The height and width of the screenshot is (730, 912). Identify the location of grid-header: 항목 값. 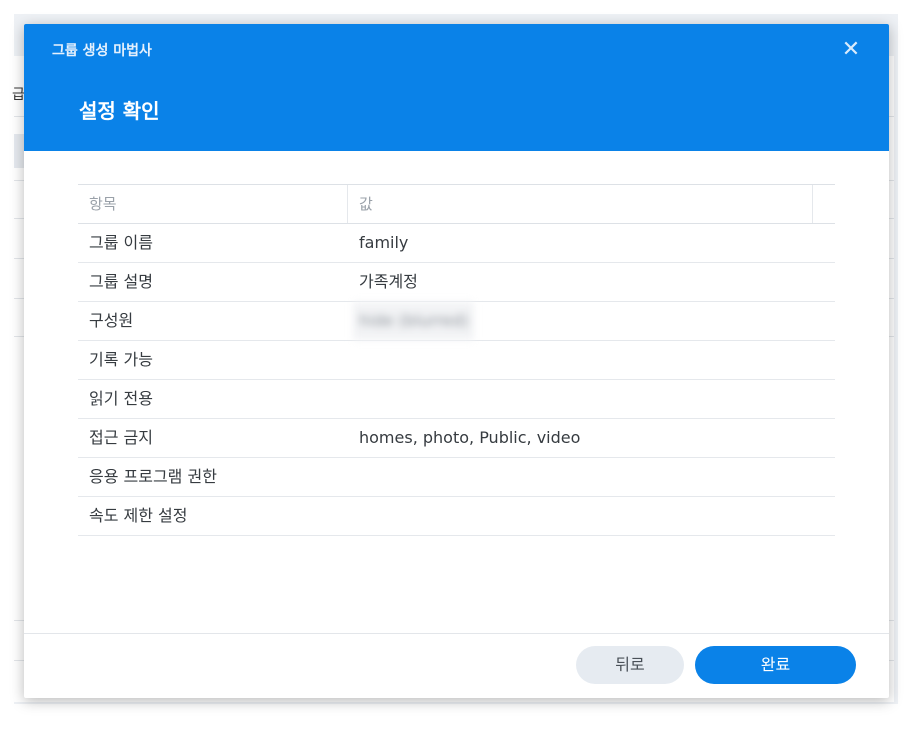
(456, 204).